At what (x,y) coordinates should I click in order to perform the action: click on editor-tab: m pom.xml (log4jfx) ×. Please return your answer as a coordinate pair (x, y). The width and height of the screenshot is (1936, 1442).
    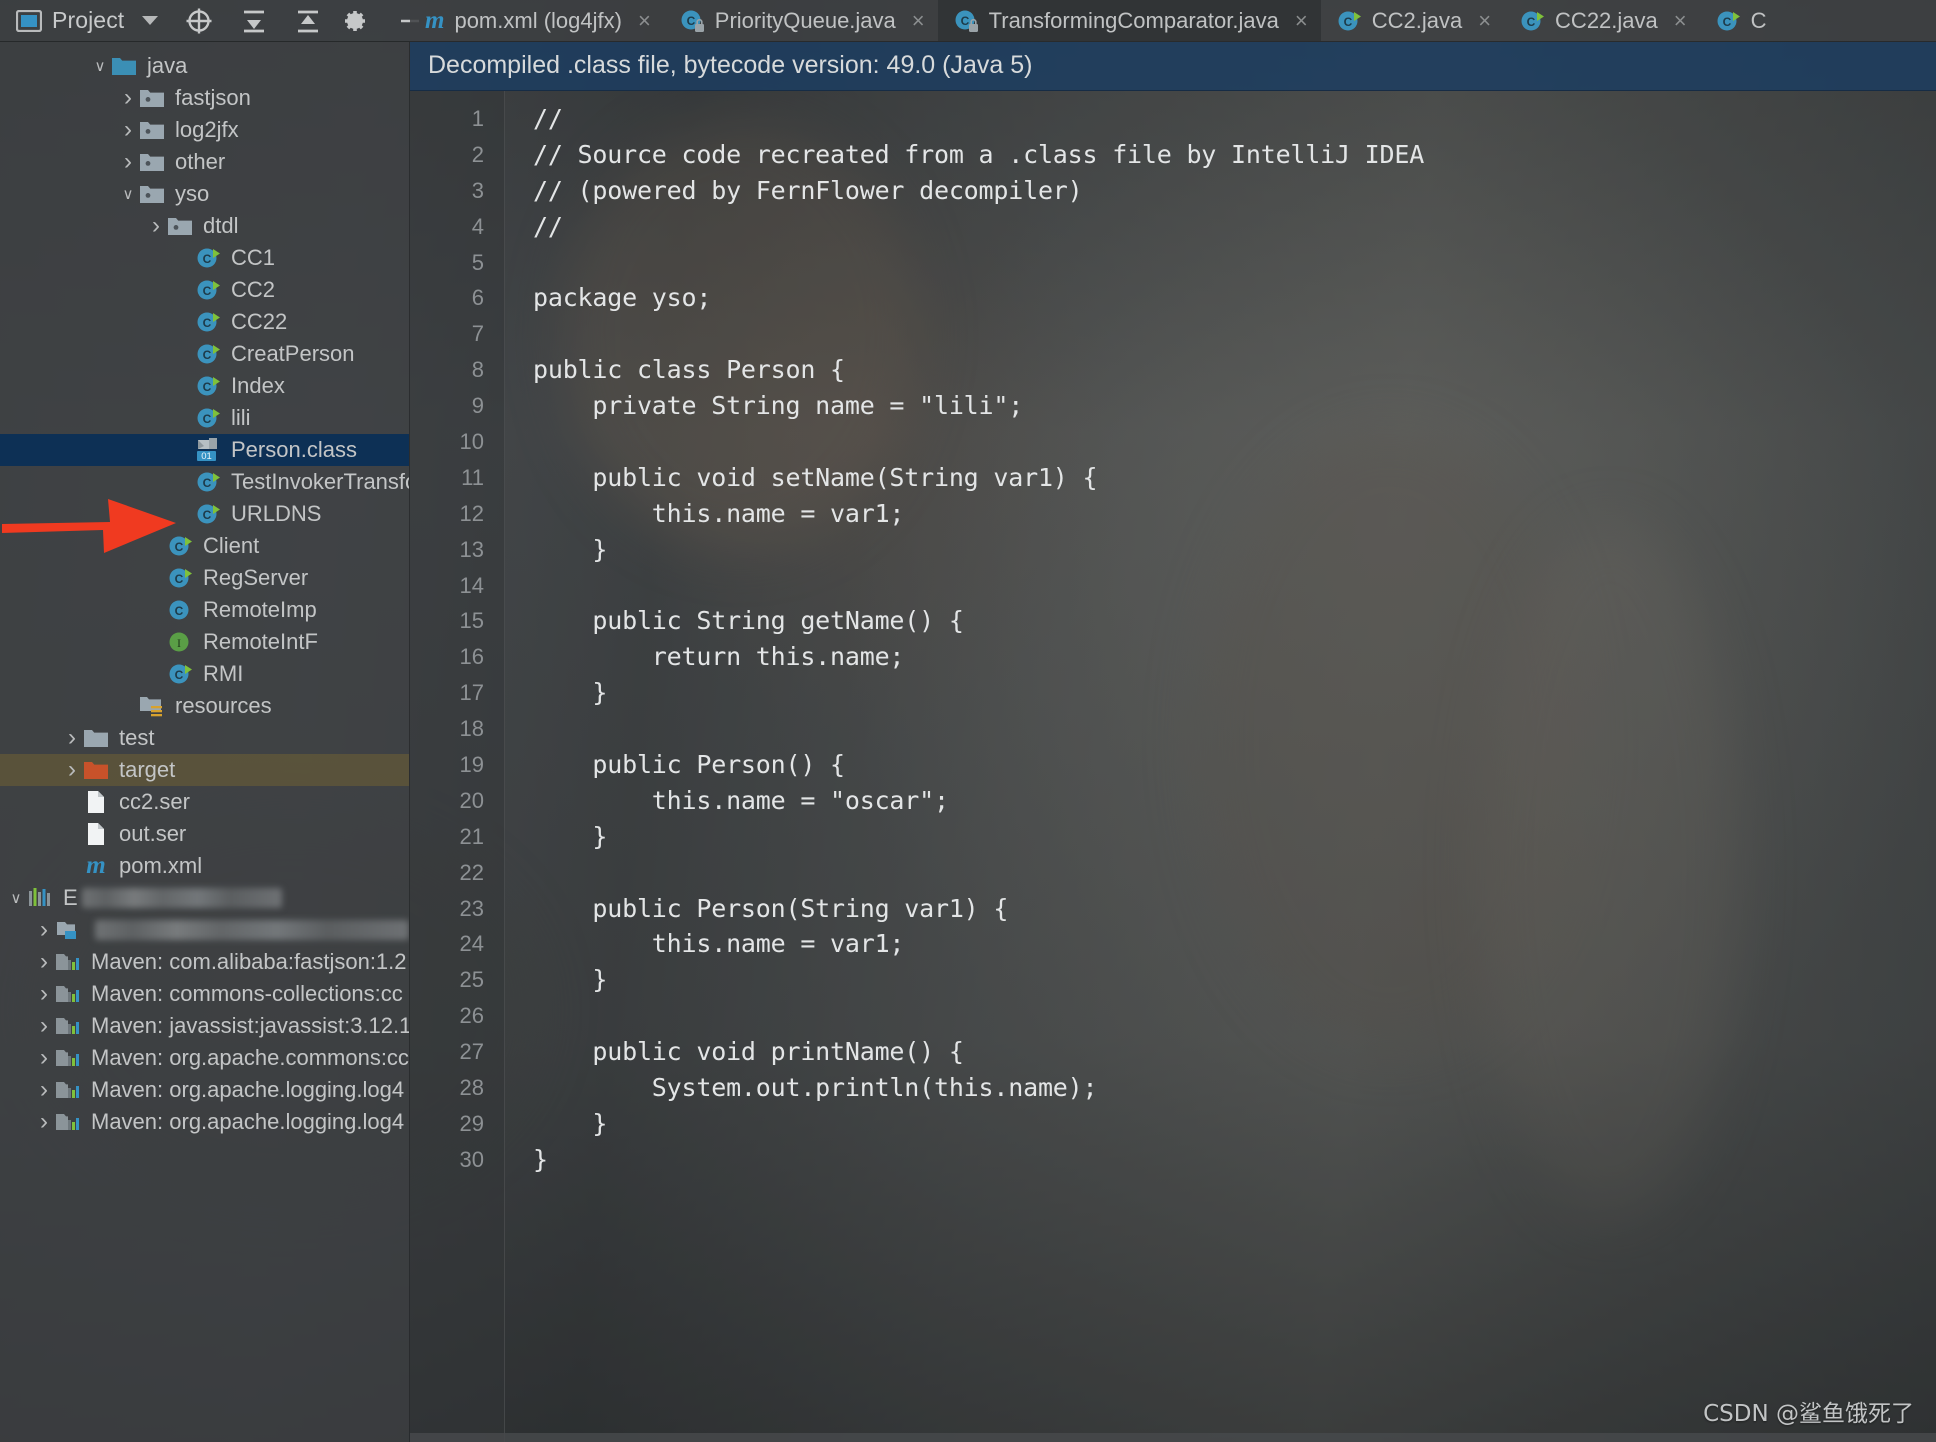
    Looking at the image, I should click on (537, 20).